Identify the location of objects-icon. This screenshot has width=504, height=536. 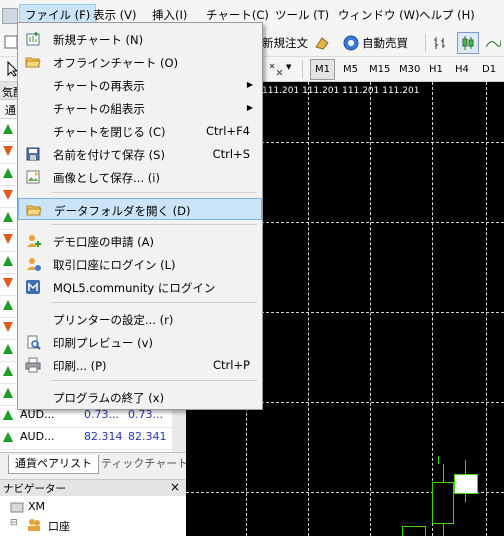
(276, 69).